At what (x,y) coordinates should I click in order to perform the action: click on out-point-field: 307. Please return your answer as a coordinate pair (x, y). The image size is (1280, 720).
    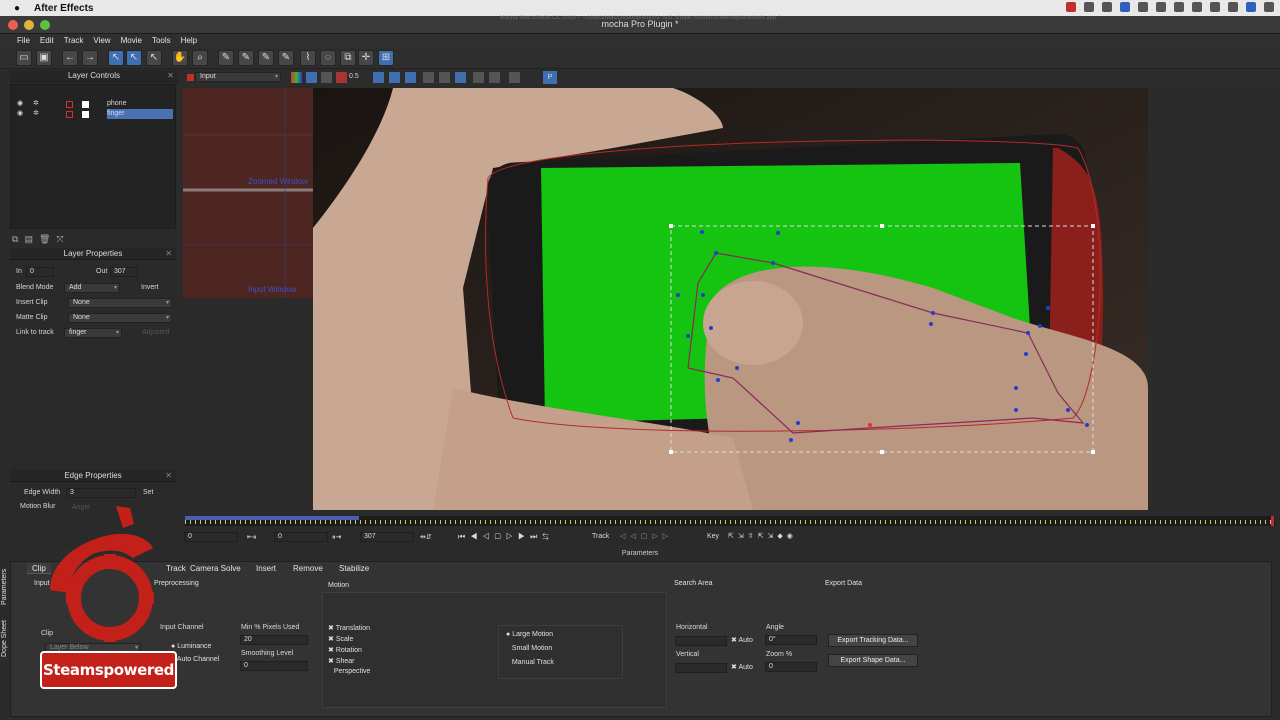
    Looking at the image, I should click on (387, 537).